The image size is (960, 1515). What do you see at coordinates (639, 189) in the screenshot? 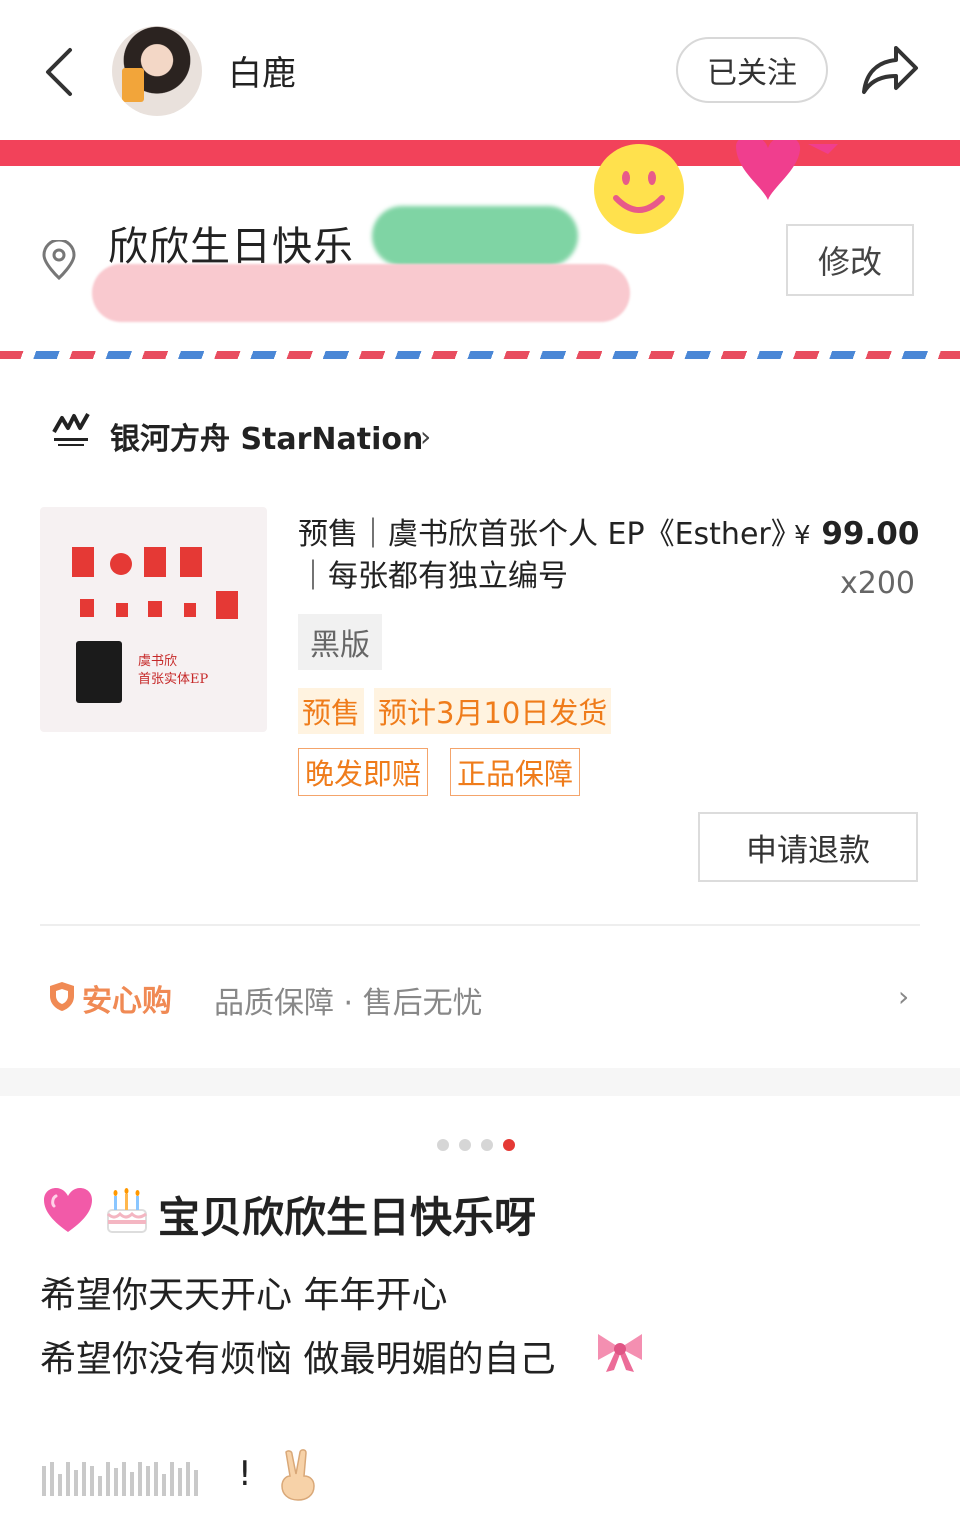
I see `smiley-icon` at bounding box center [639, 189].